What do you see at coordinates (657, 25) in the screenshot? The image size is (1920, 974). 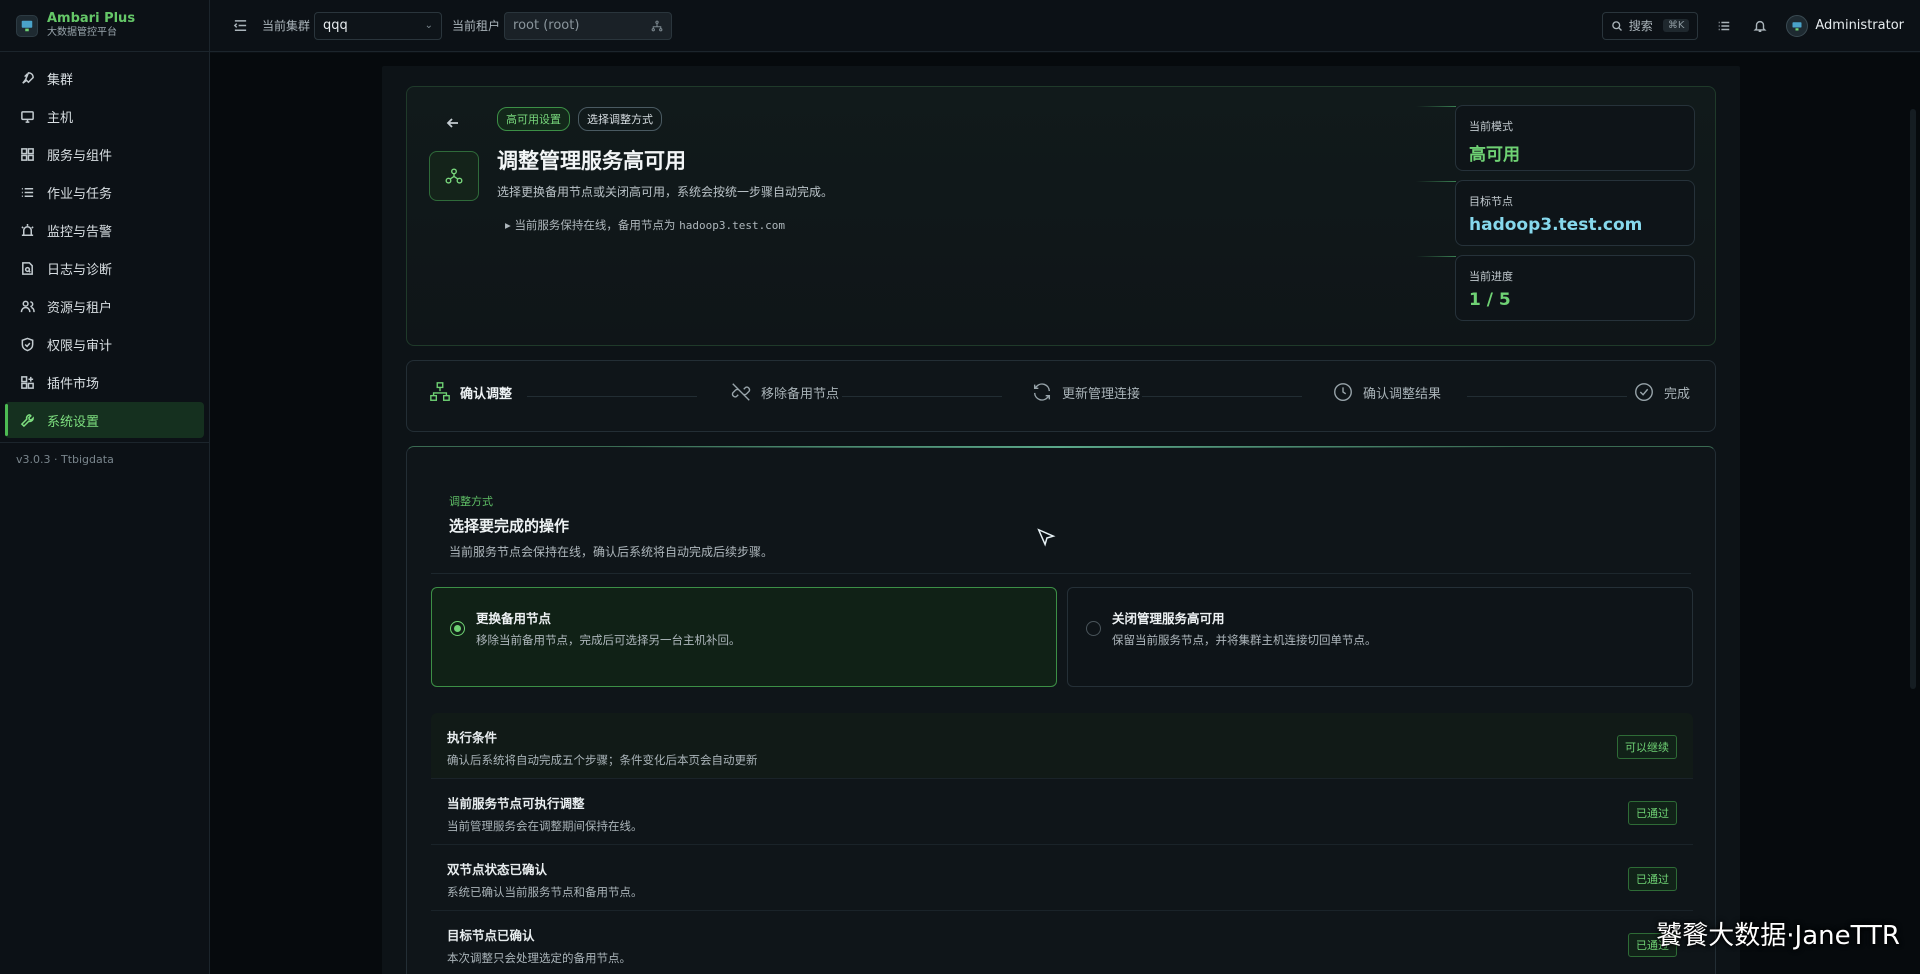 I see `tree-icon` at bounding box center [657, 25].